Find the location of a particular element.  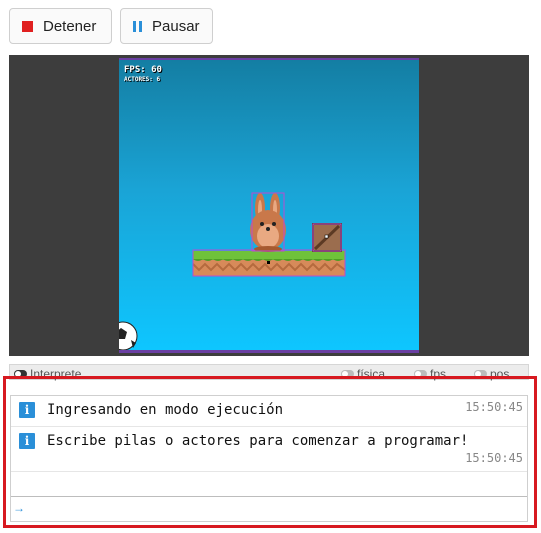

bunny-actor is located at coordinates (268, 222).